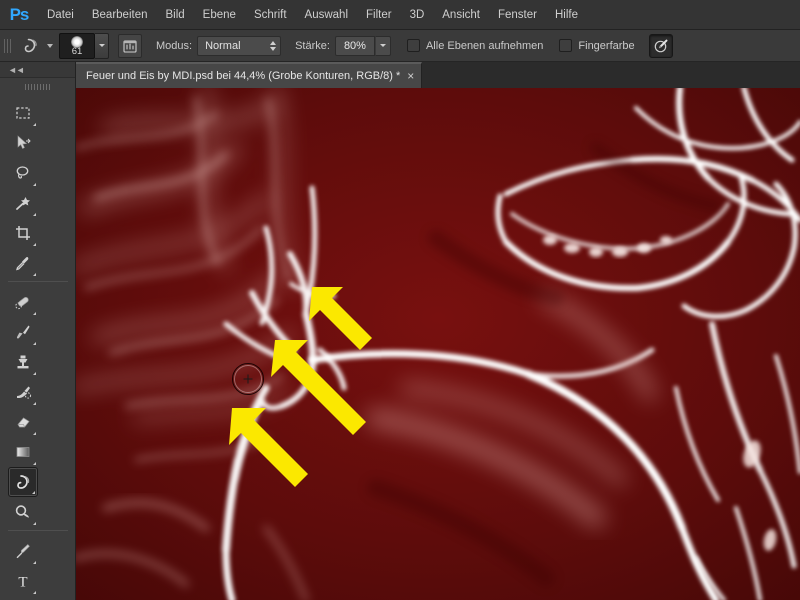 This screenshot has width=800, height=600. What do you see at coordinates (223, 45) in the screenshot?
I see `mode-value: Normal` at bounding box center [223, 45].